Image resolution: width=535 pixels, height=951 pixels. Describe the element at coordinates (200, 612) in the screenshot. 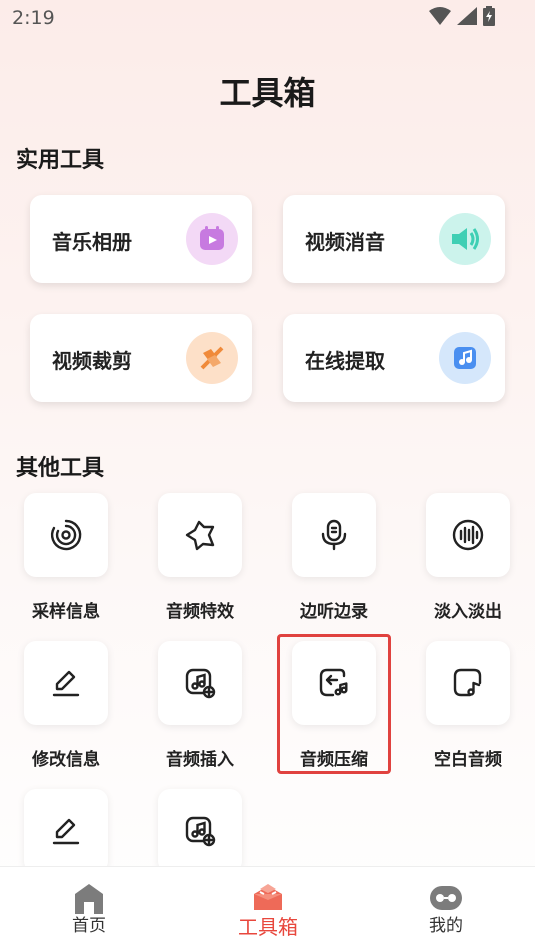

I see `tool-label: 音频特效` at that location.